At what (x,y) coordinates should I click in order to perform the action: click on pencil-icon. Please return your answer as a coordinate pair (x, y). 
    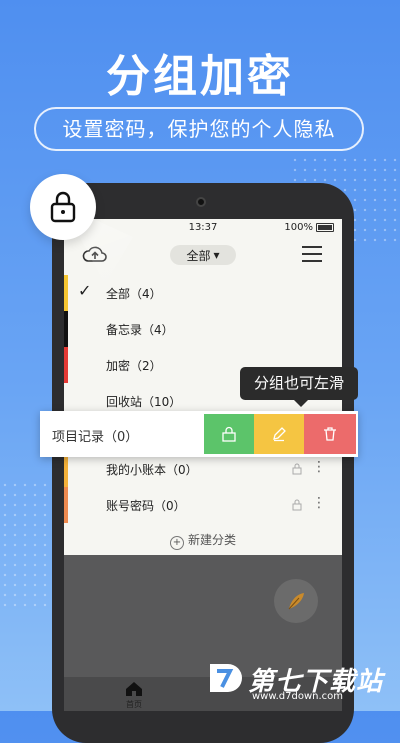
    Looking at the image, I should click on (279, 434).